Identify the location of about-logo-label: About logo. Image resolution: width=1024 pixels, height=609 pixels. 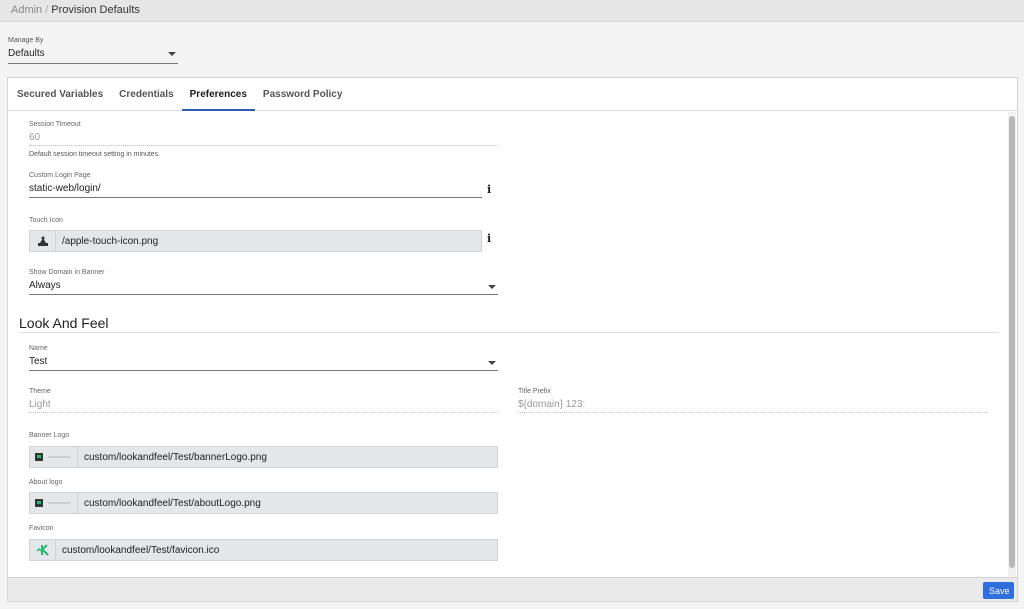
(46, 482).